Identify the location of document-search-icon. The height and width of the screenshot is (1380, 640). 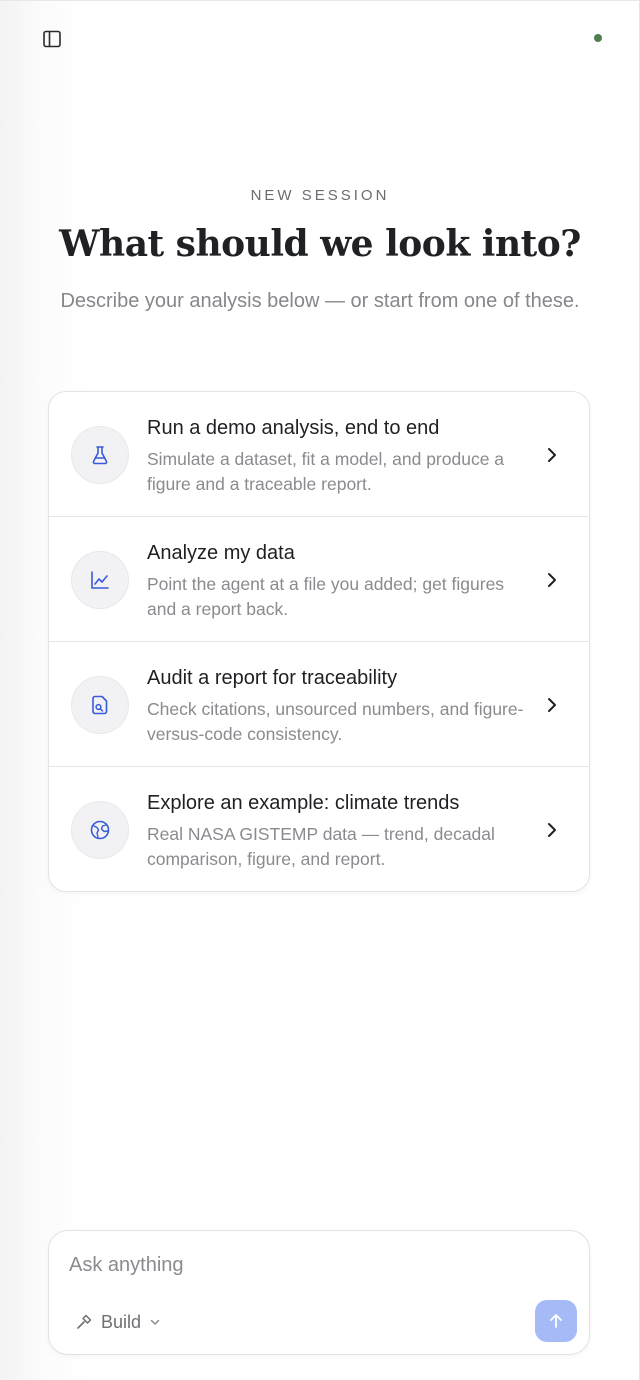
(100, 705).